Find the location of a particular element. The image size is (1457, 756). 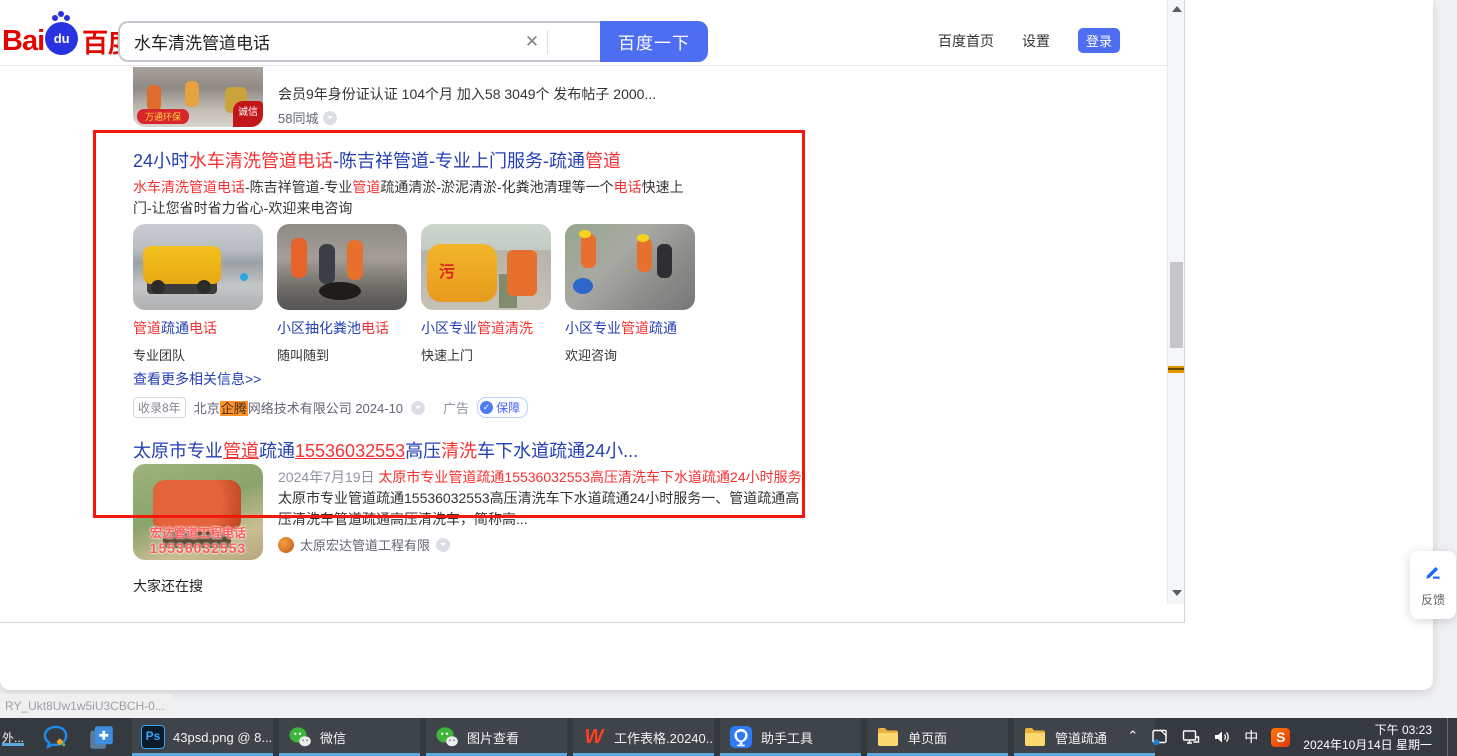

scroll-up-arrow-icon is located at coordinates (1177, 9).